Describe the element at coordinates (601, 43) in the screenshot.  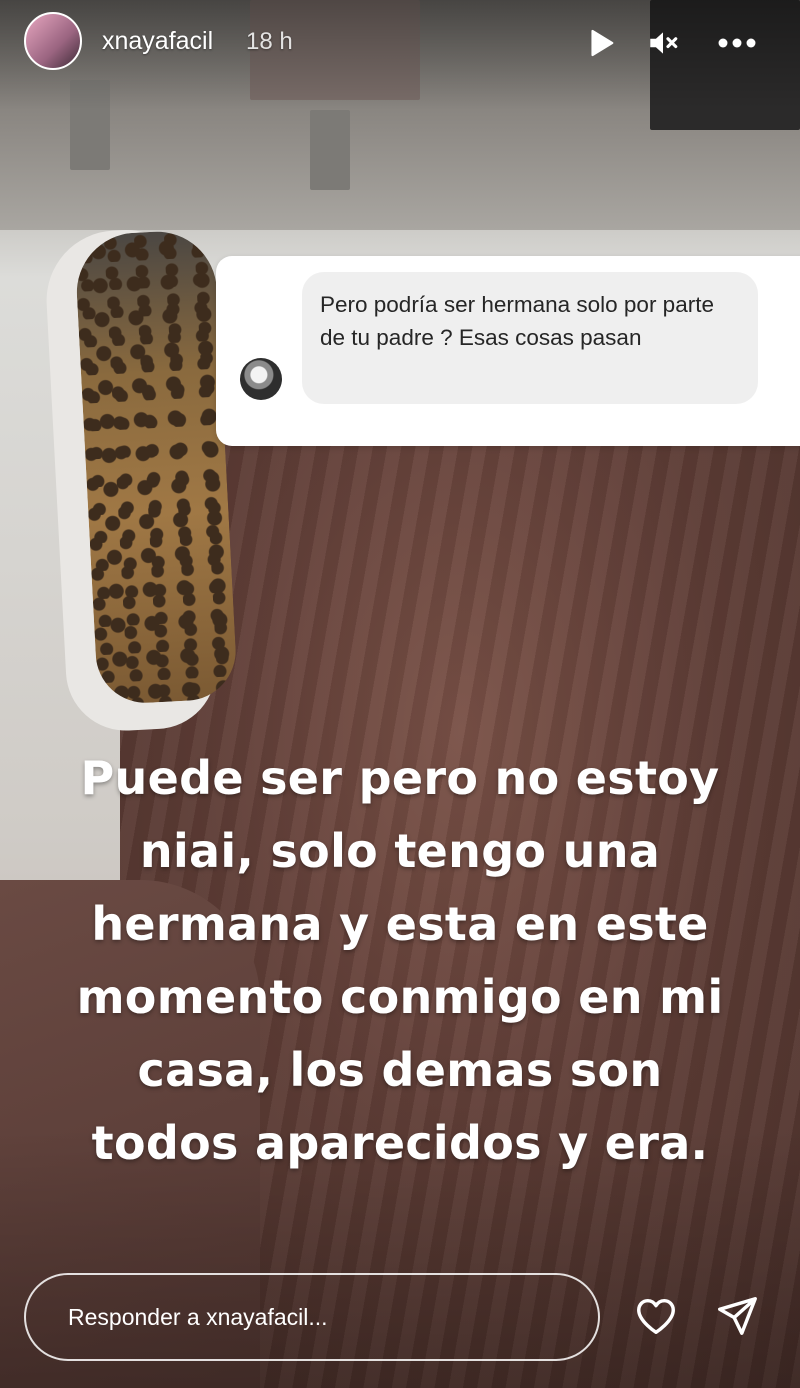
I see `play-icon` at that location.